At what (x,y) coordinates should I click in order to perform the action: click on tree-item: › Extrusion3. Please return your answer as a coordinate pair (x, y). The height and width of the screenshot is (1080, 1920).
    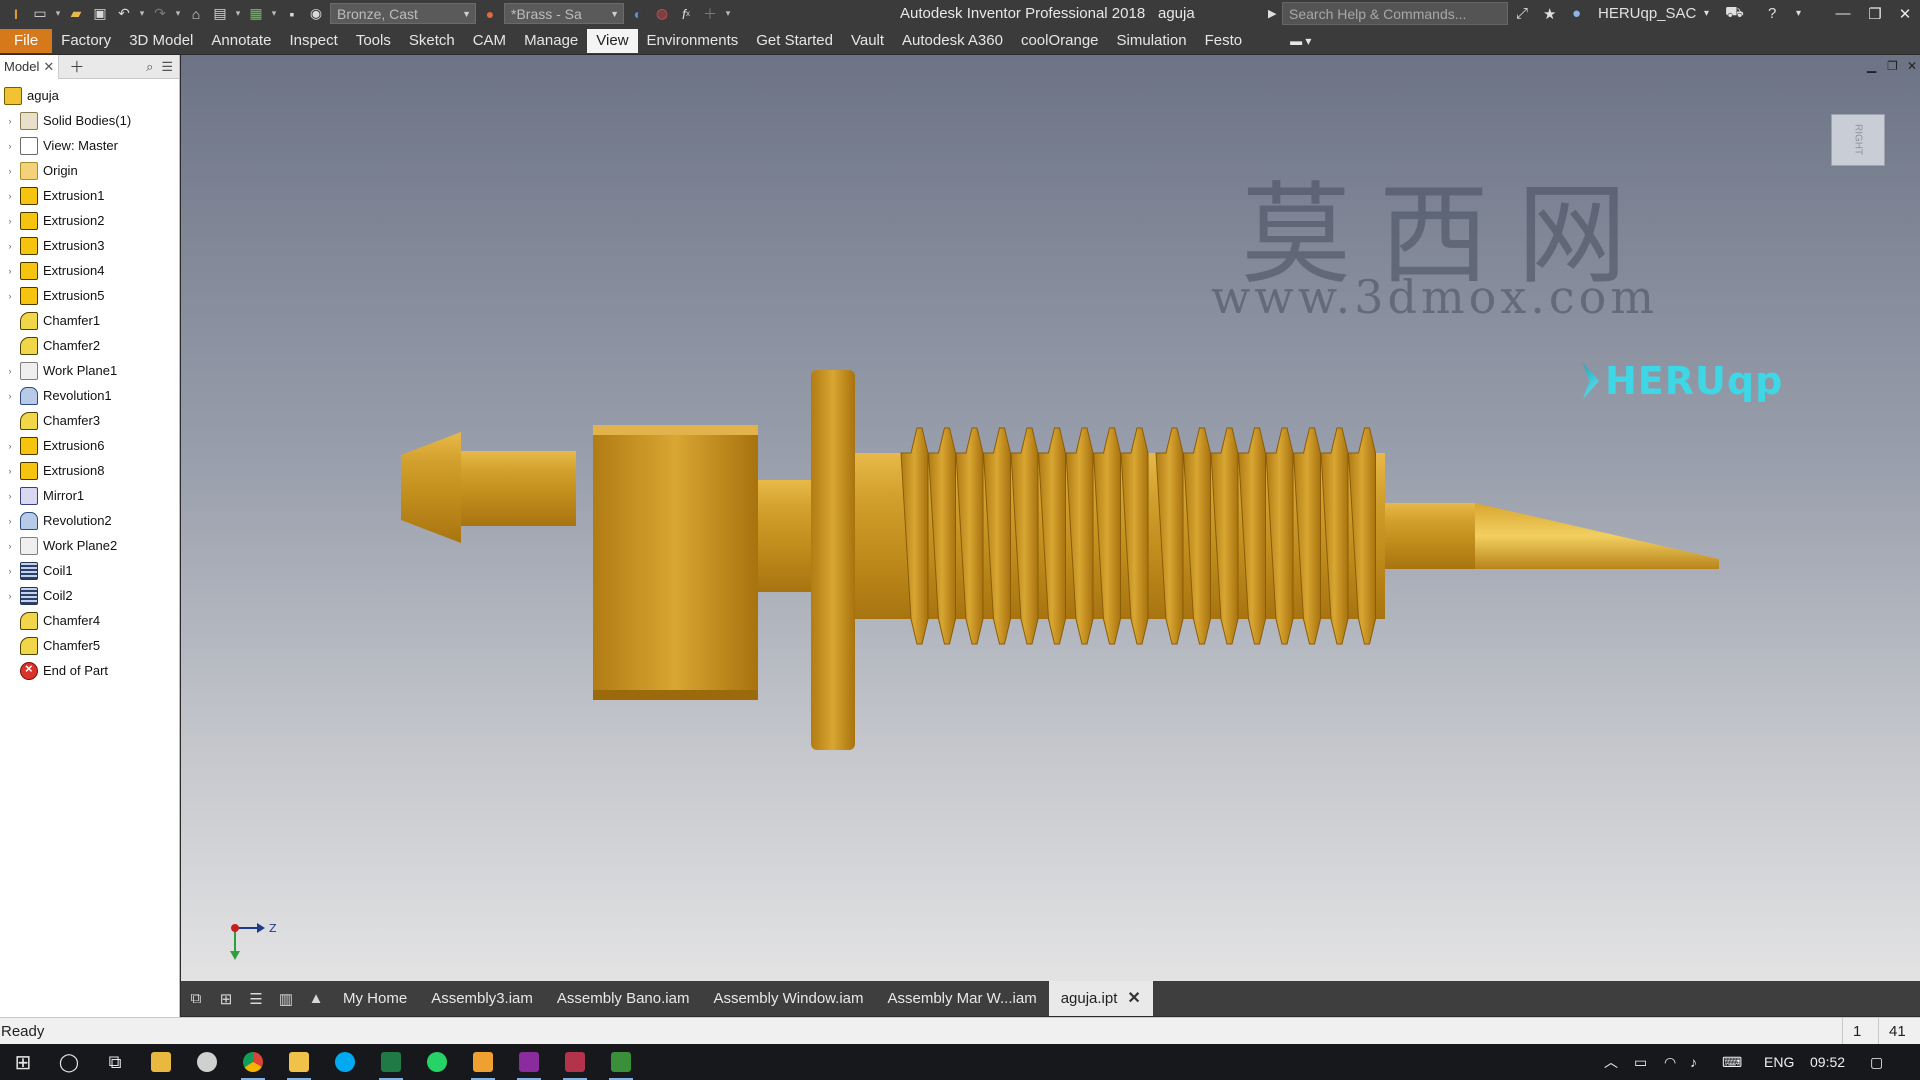
    Looking at the image, I should click on (89, 245).